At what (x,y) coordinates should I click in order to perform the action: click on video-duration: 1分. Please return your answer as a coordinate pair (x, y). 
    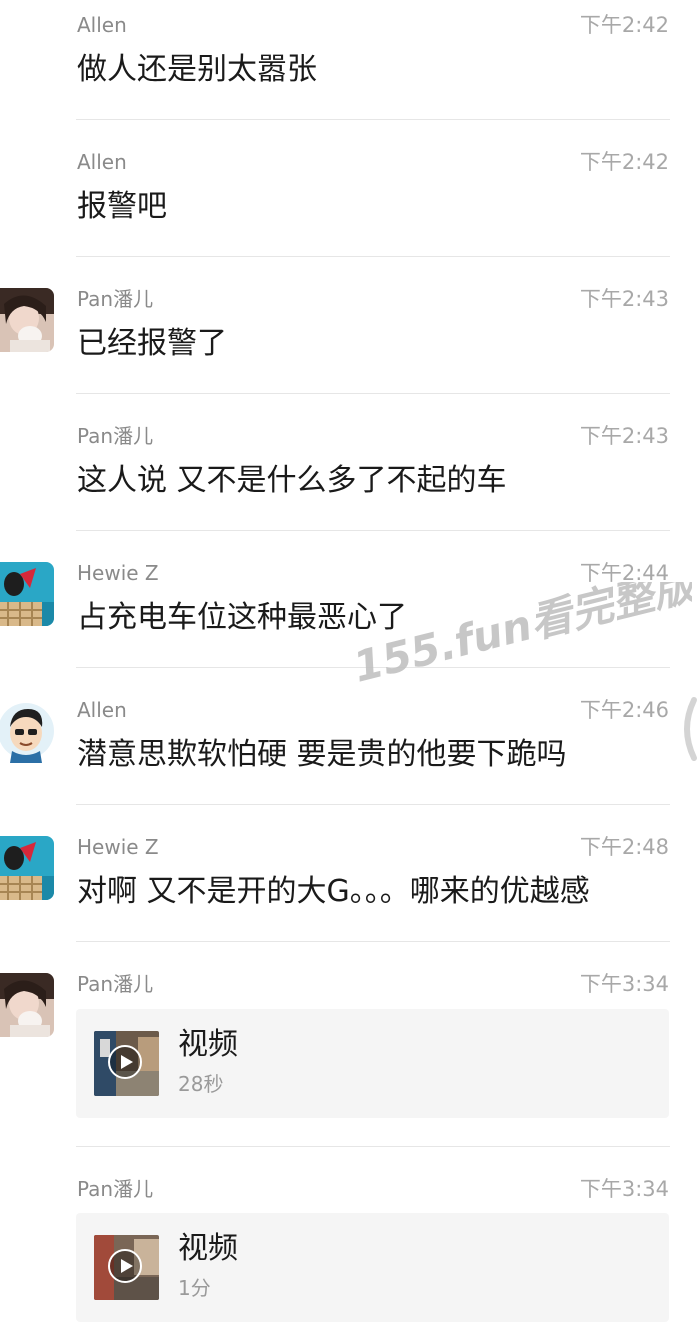
    Looking at the image, I should click on (194, 1288).